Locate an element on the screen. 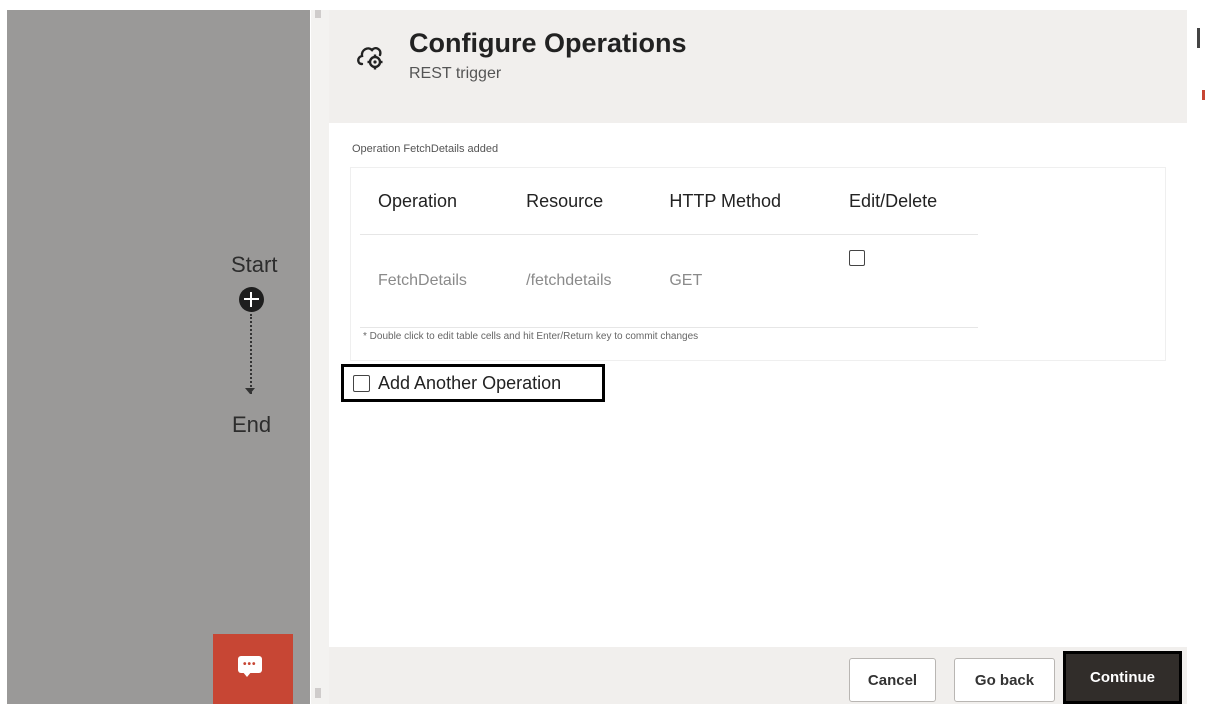 The width and height of the screenshot is (1209, 704). status-message: Operation FetchDetails added is located at coordinates (425, 149).